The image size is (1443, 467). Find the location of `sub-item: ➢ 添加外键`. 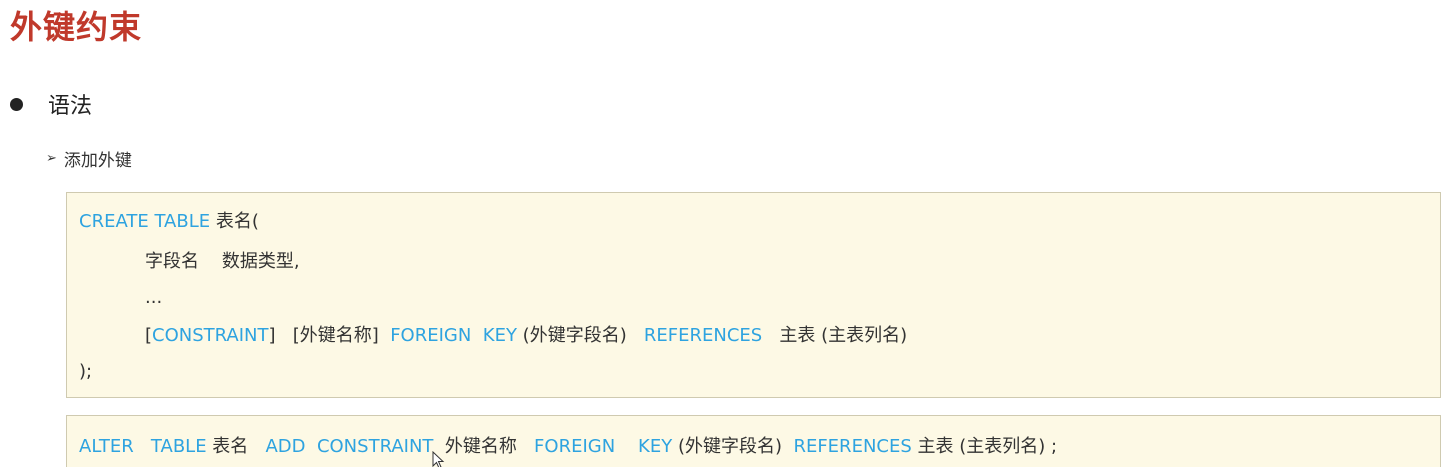

sub-item: ➢ 添加外键 is located at coordinates (89, 158).